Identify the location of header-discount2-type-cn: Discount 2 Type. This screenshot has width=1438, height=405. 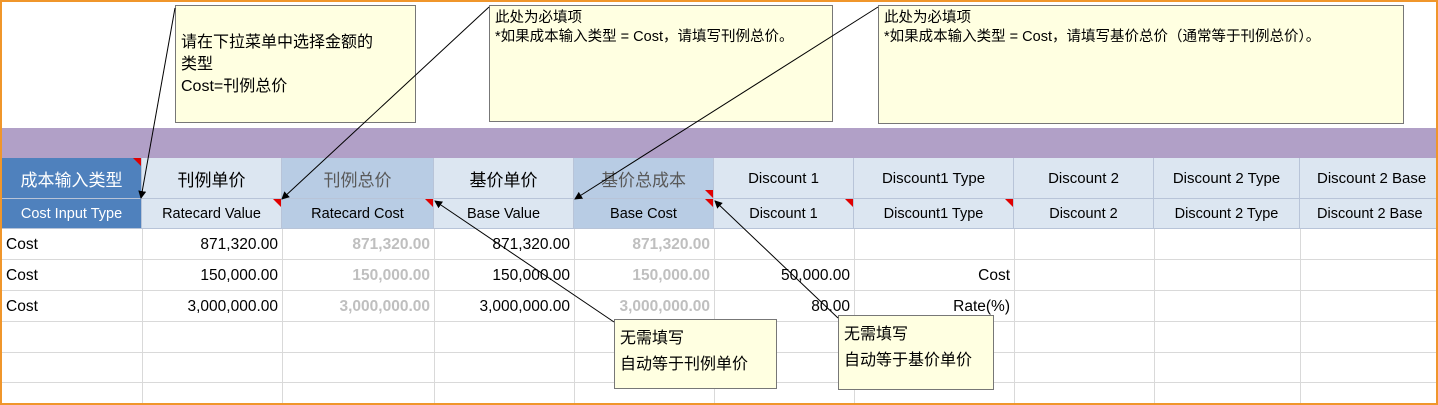
(1227, 178).